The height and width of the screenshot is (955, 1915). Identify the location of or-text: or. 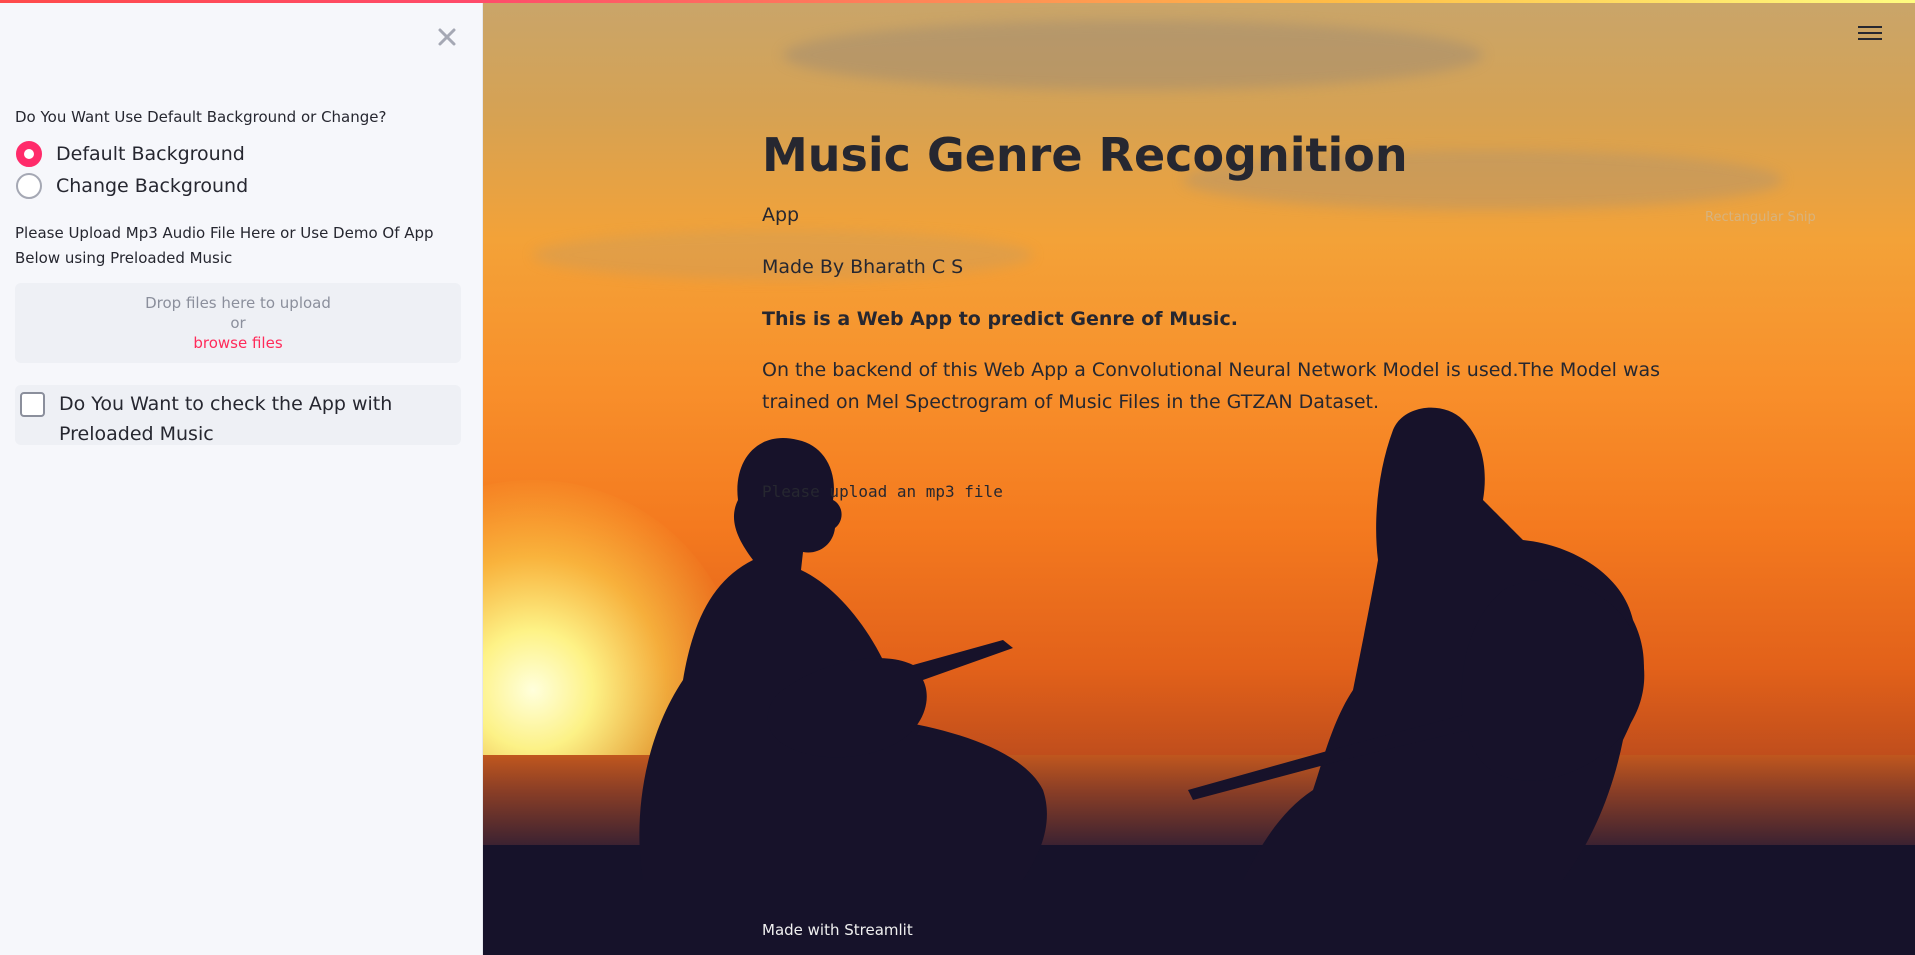
(238, 323).